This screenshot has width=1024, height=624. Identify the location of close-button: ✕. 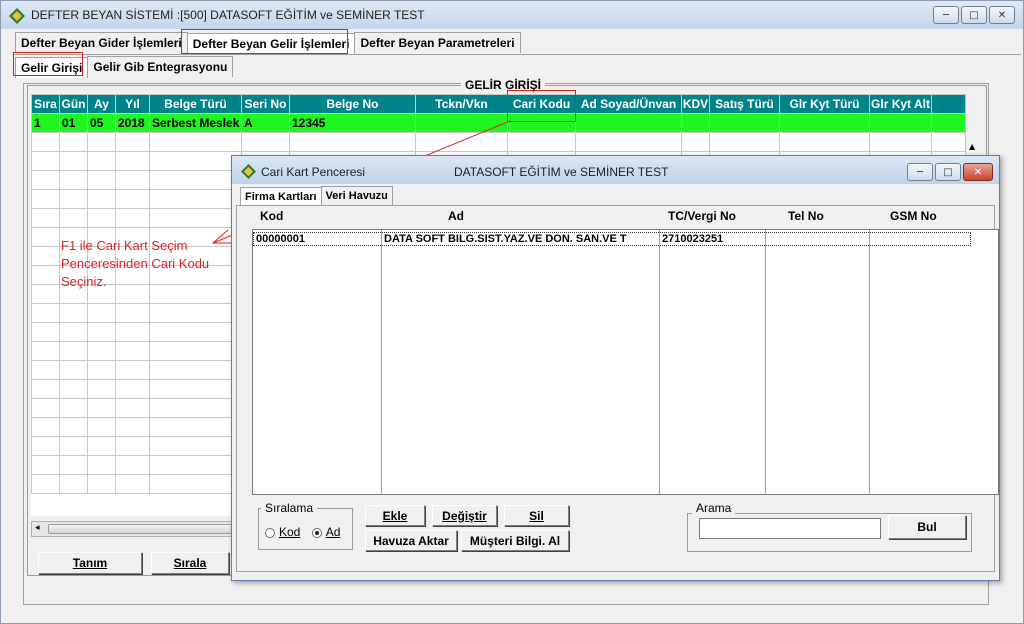
(1002, 15).